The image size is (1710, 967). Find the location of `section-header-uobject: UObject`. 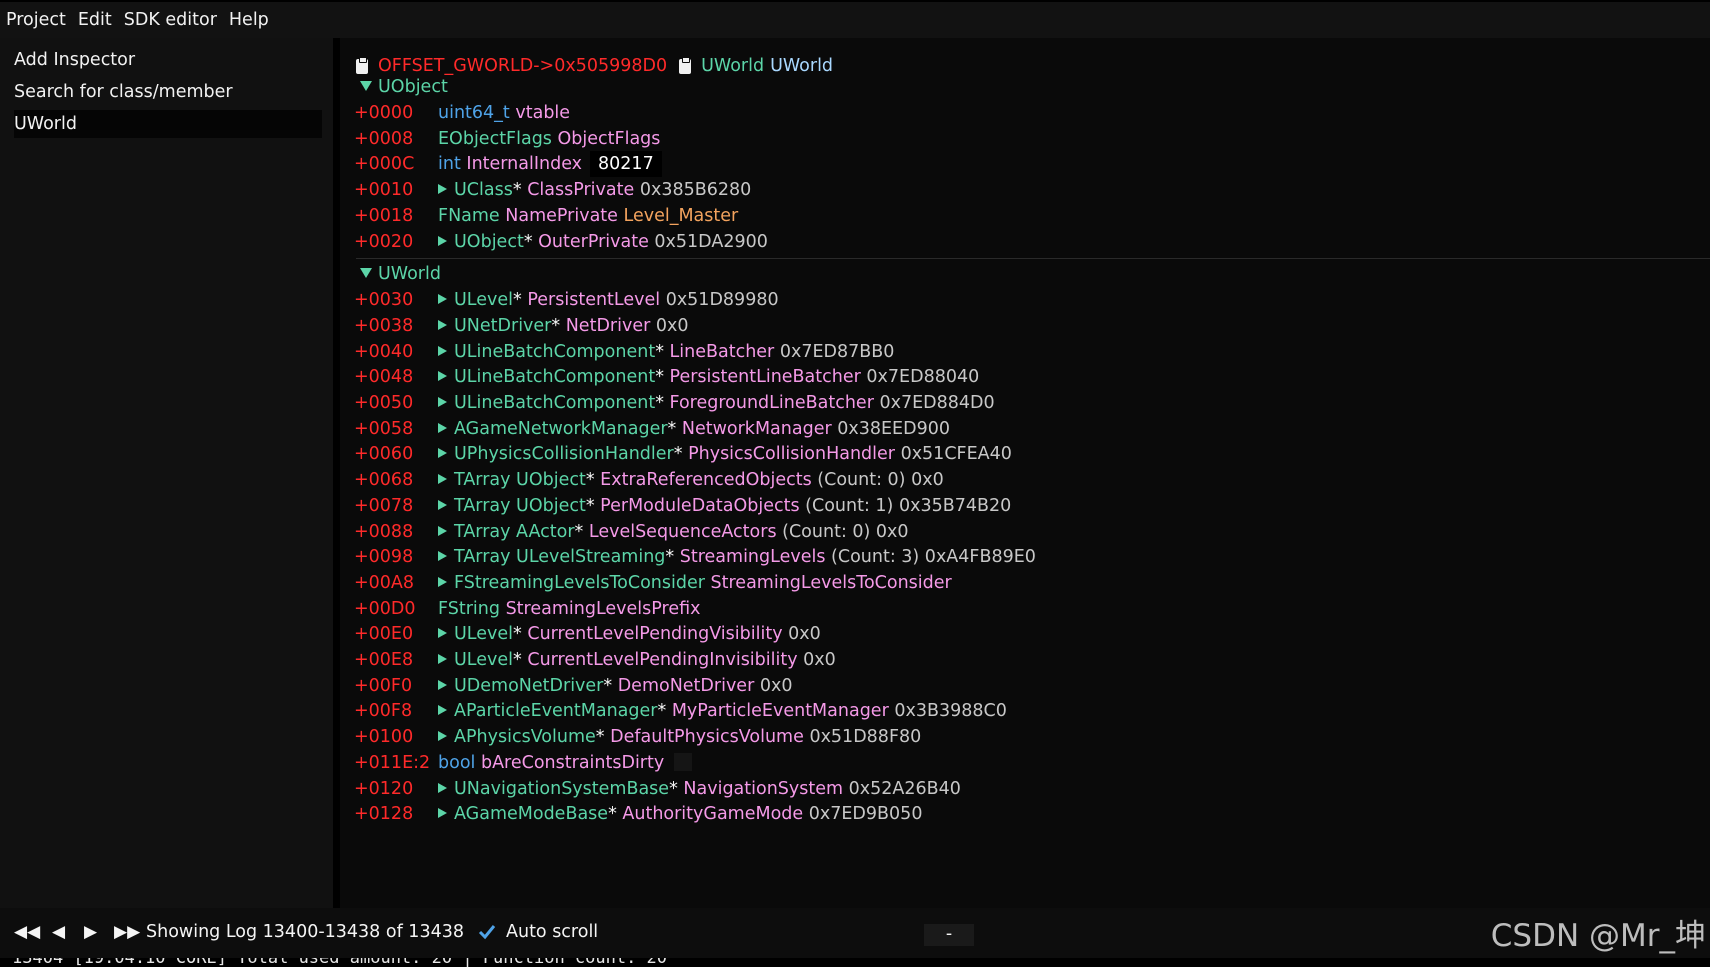

section-header-uobject: UObject is located at coordinates (404, 87).